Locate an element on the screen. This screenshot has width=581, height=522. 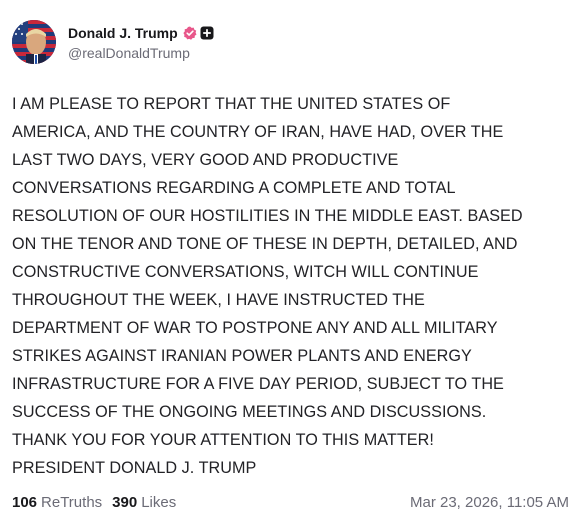
likes-label: Likes is located at coordinates (159, 502).